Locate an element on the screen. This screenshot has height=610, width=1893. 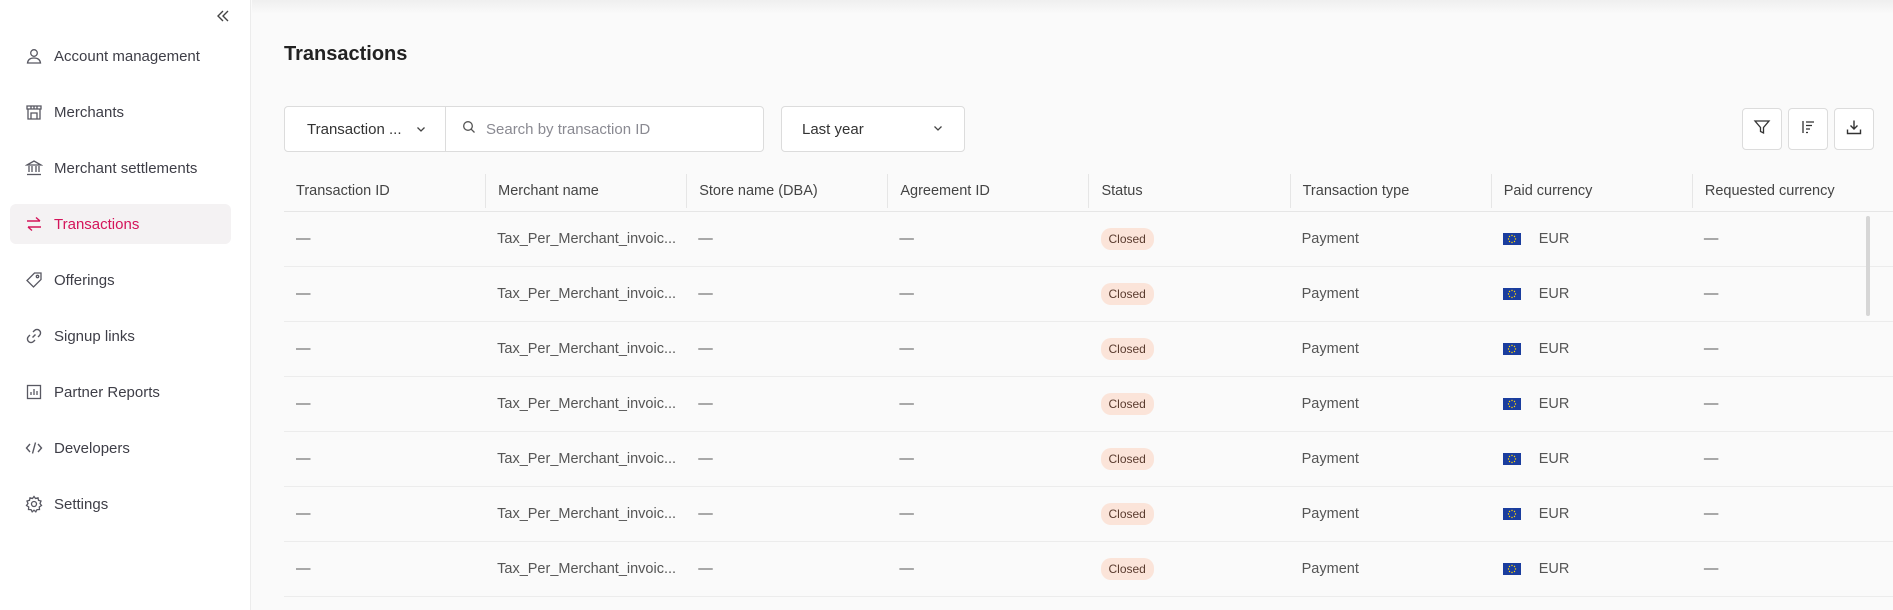
link-icon is located at coordinates (34, 336).